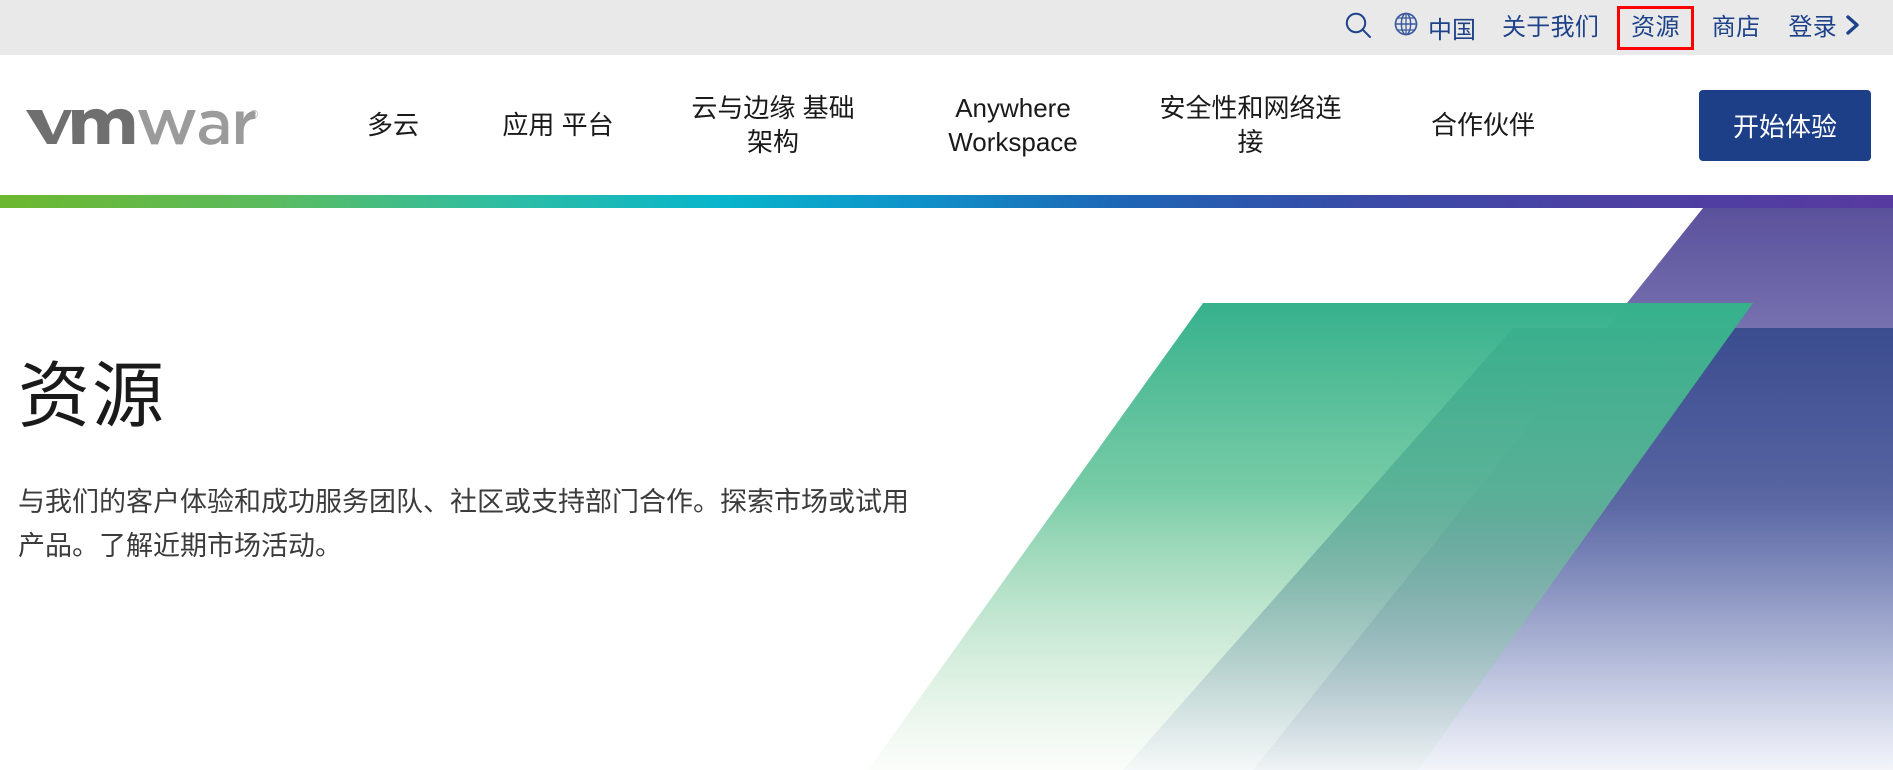  Describe the element at coordinates (1655, 27) in the screenshot. I see `utility-link-resources: 资源` at that location.